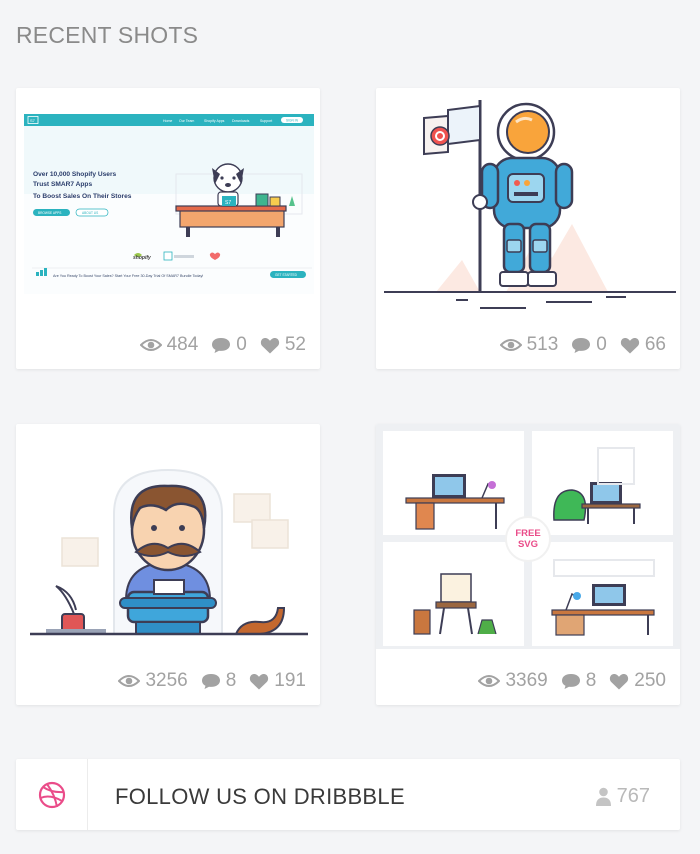  I want to click on likes-stat: 250, so click(637, 681).